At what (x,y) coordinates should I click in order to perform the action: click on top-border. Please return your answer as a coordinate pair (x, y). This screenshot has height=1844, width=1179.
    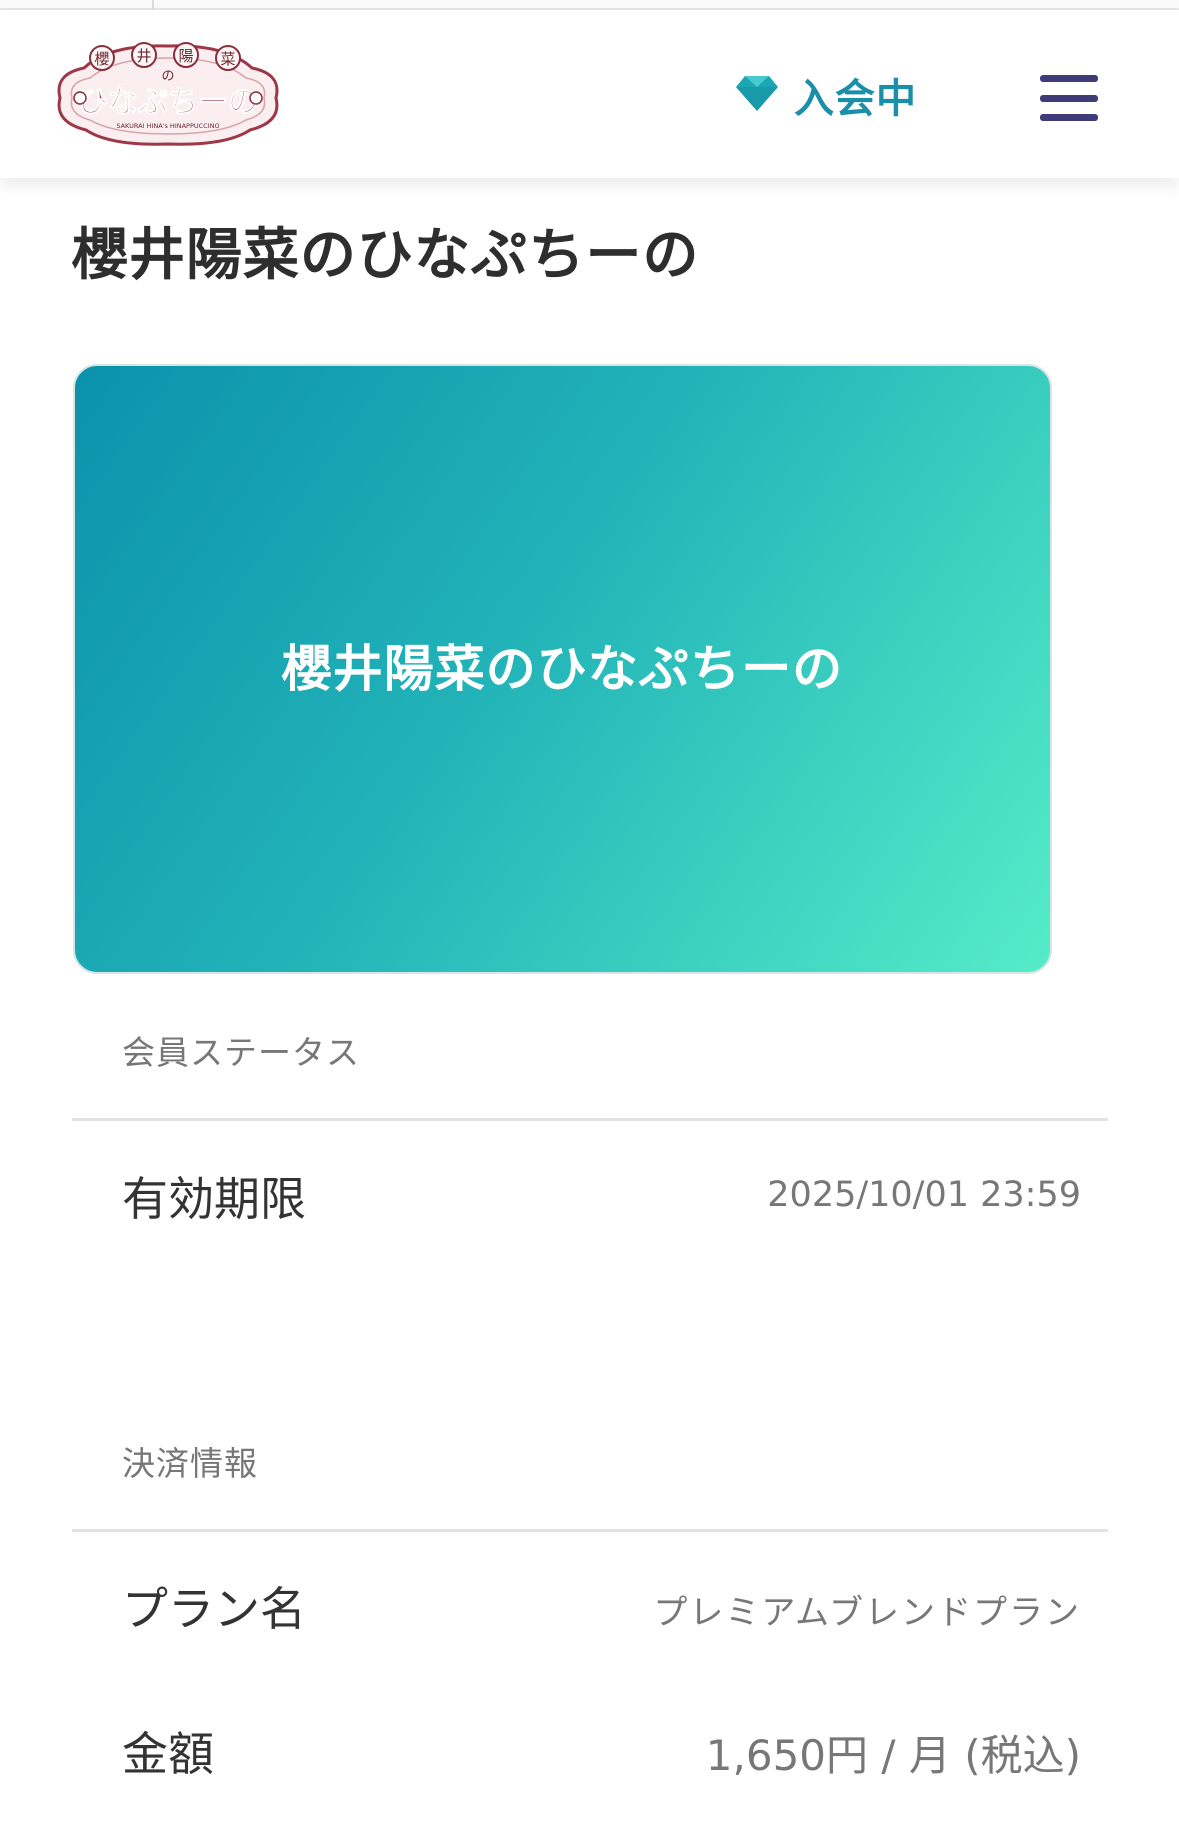
    Looking at the image, I should click on (589, 5).